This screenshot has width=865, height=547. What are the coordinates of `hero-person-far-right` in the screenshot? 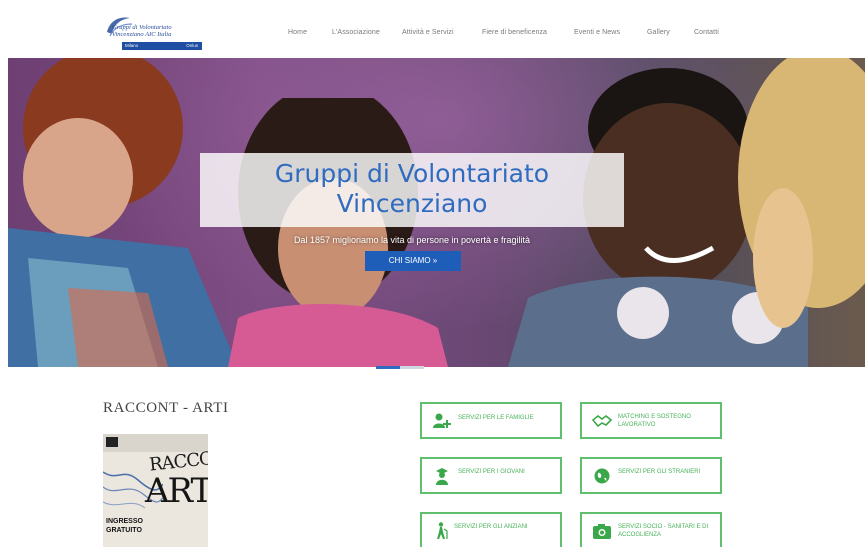 It's located at (801, 193).